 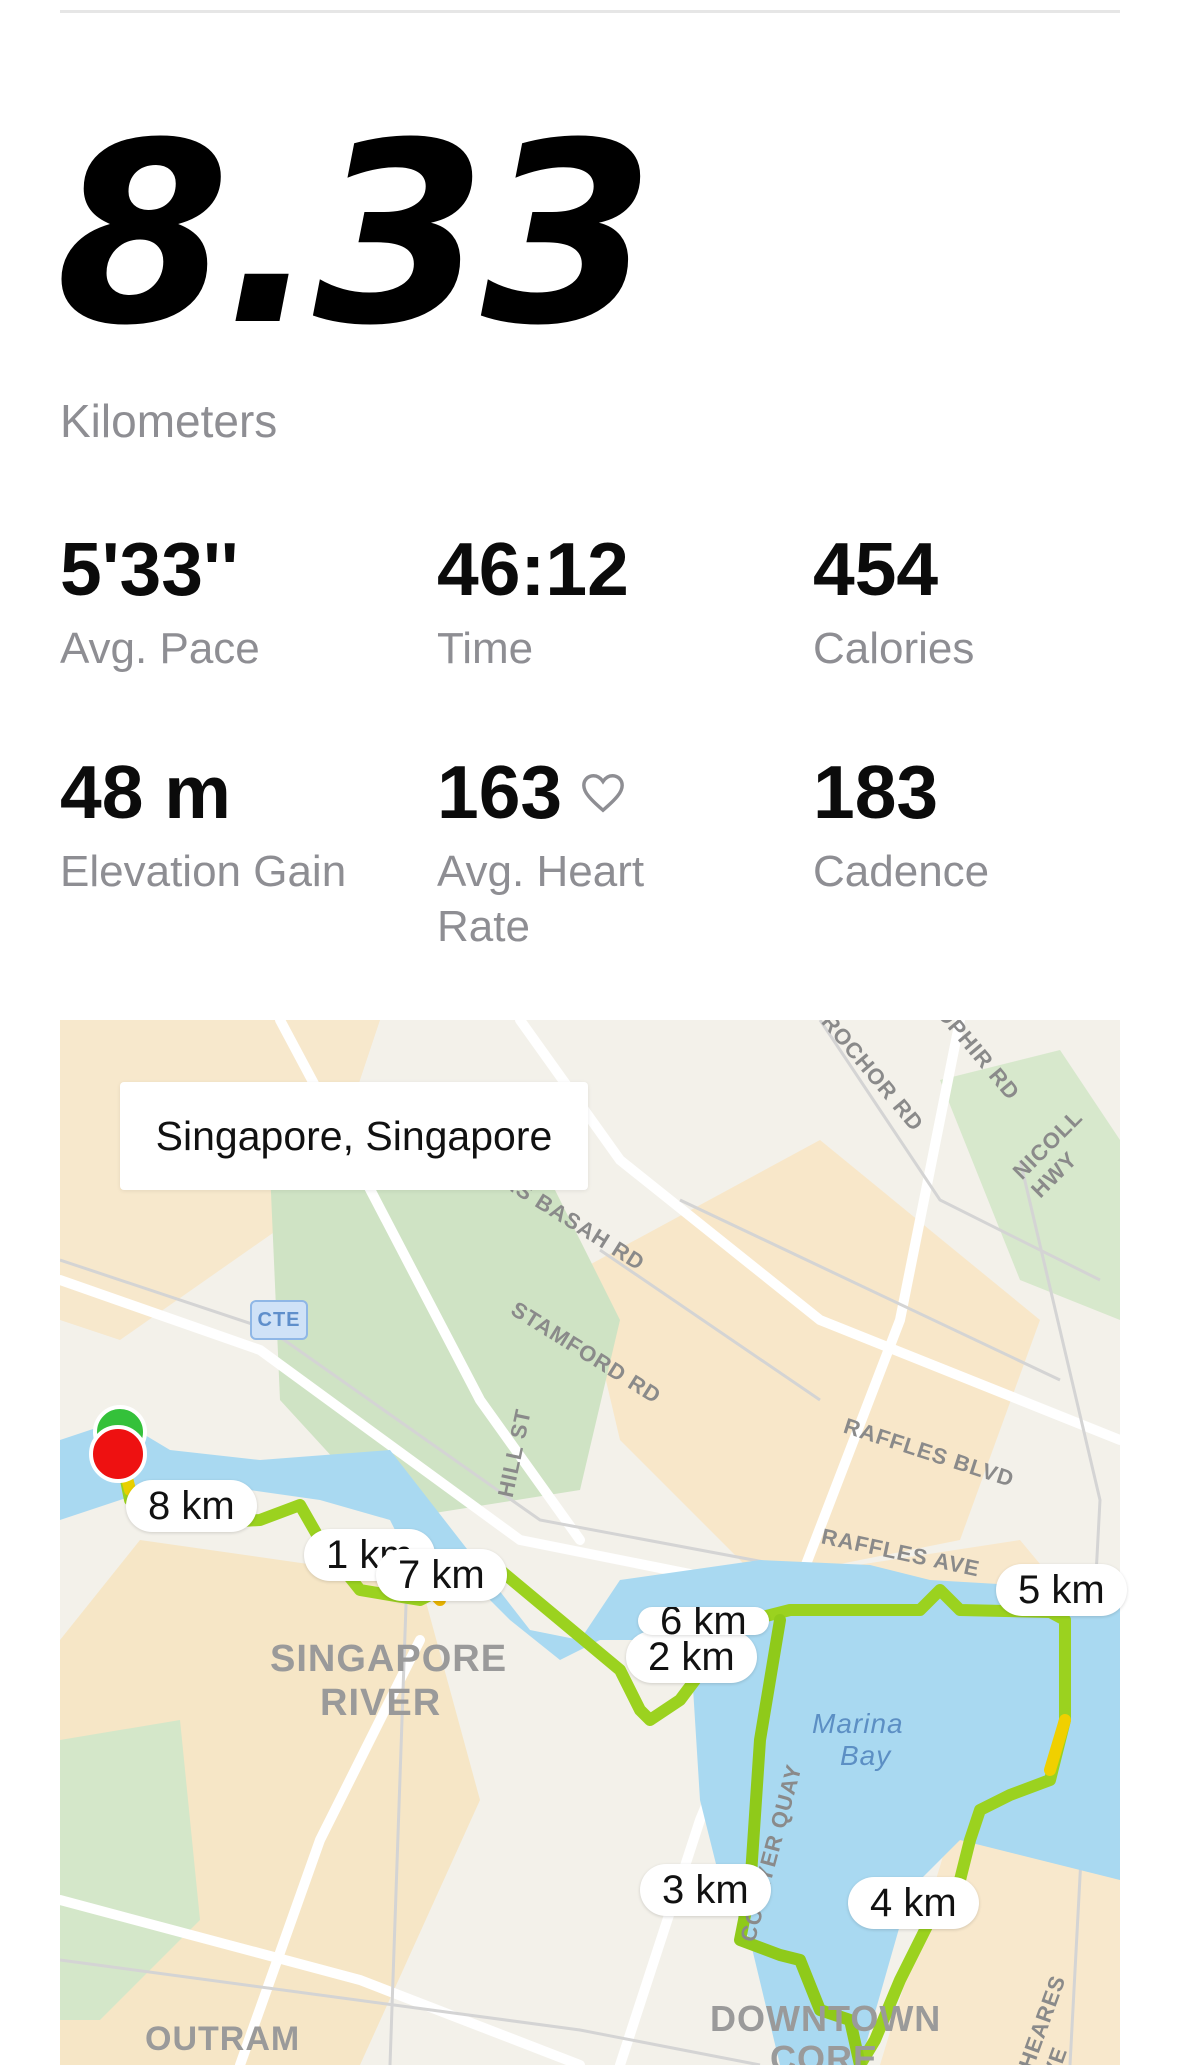 What do you see at coordinates (866, 1755) in the screenshot?
I see `water-label: Bay` at bounding box center [866, 1755].